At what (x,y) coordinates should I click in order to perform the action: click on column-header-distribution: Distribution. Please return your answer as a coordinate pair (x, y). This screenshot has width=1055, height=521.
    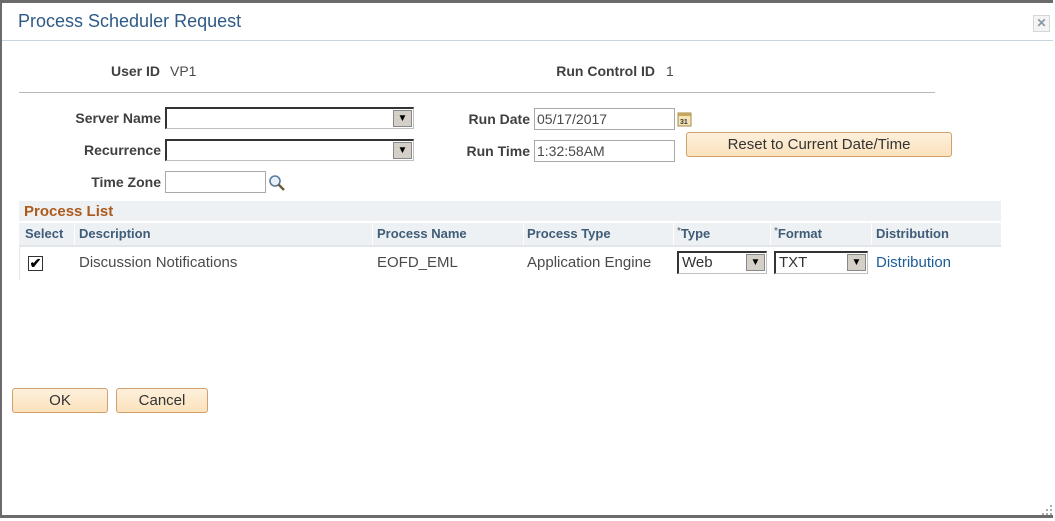
    Looking at the image, I should click on (912, 233).